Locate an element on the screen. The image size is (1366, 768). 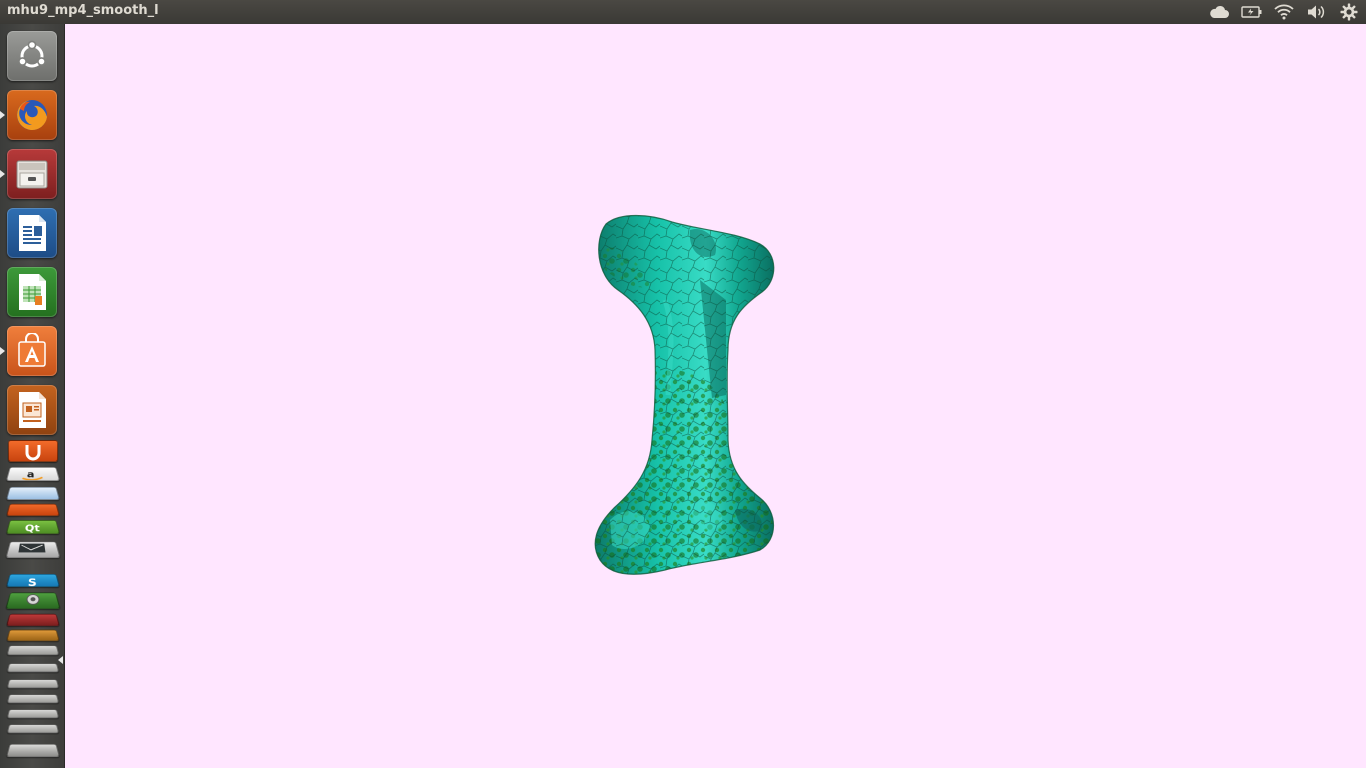
launcher: a Qt S is located at coordinates (32, 396).